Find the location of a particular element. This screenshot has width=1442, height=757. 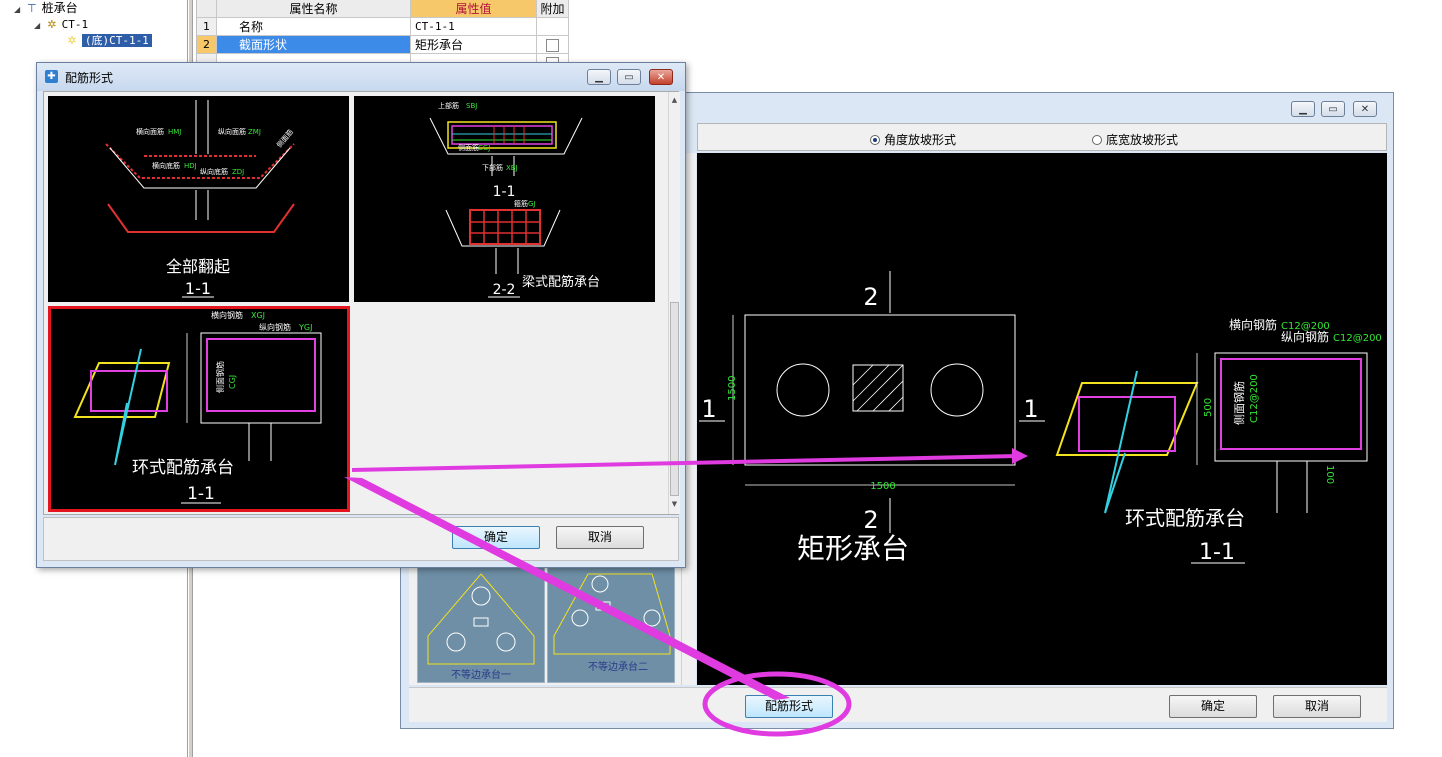

radio-label: 角度放坡形式 is located at coordinates (920, 140).